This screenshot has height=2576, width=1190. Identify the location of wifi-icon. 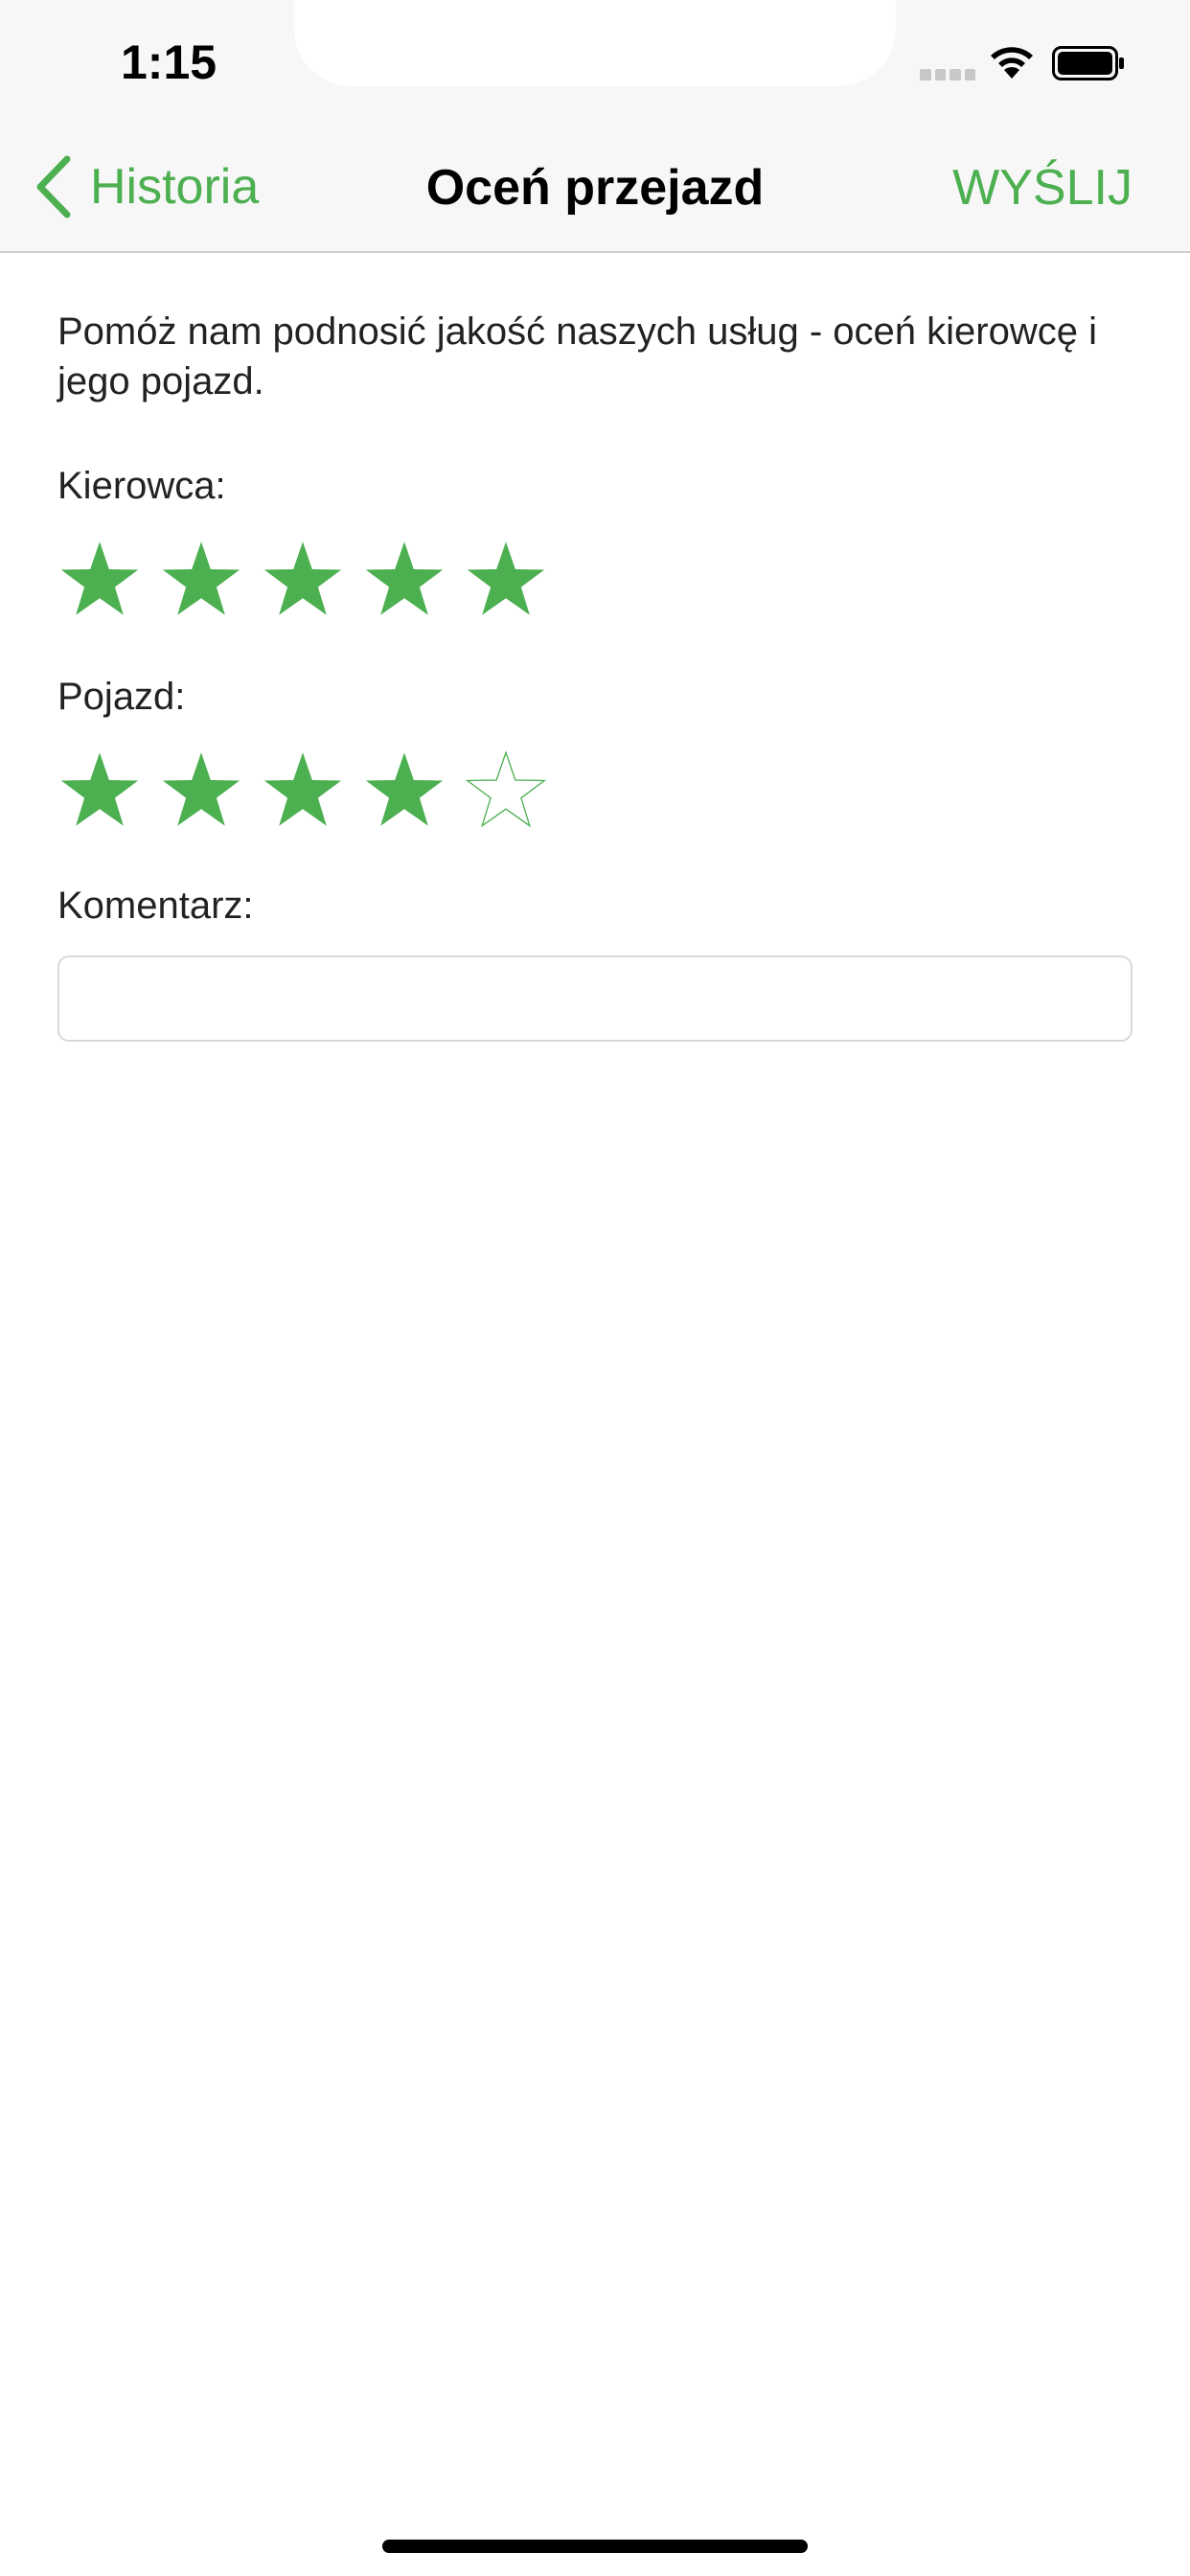
(1012, 63).